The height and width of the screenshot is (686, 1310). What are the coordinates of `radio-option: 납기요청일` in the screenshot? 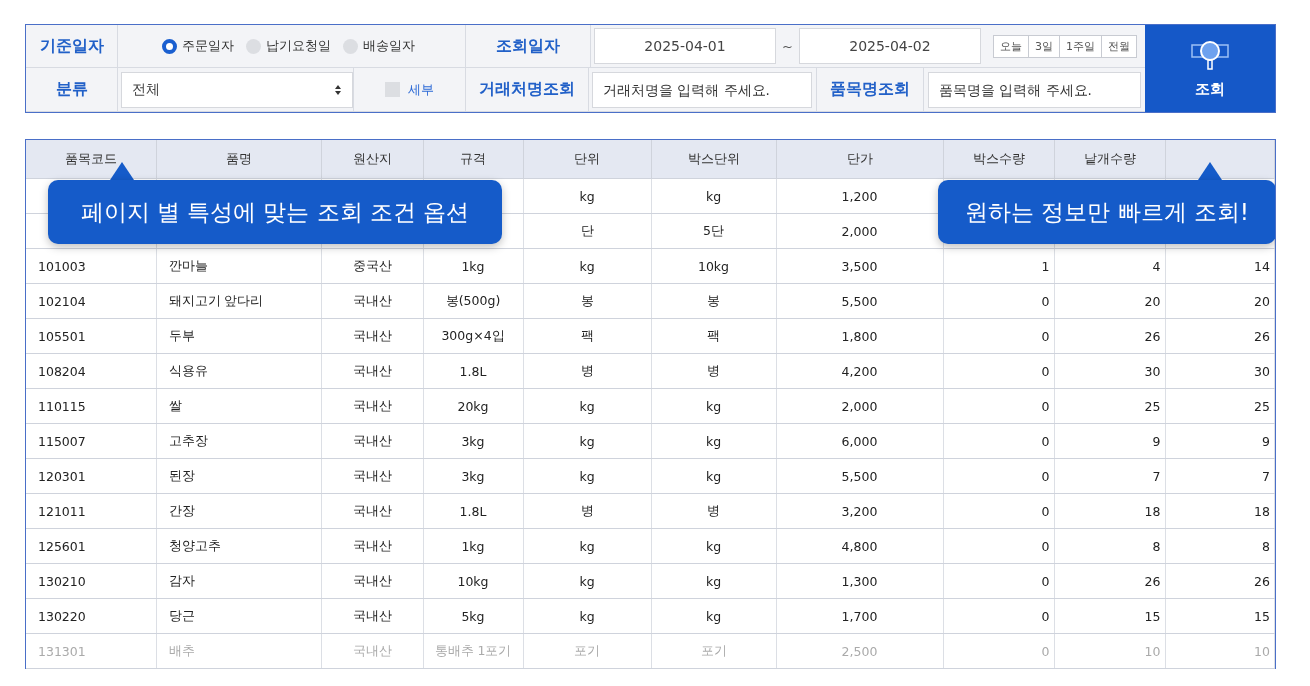 It's located at (288, 46).